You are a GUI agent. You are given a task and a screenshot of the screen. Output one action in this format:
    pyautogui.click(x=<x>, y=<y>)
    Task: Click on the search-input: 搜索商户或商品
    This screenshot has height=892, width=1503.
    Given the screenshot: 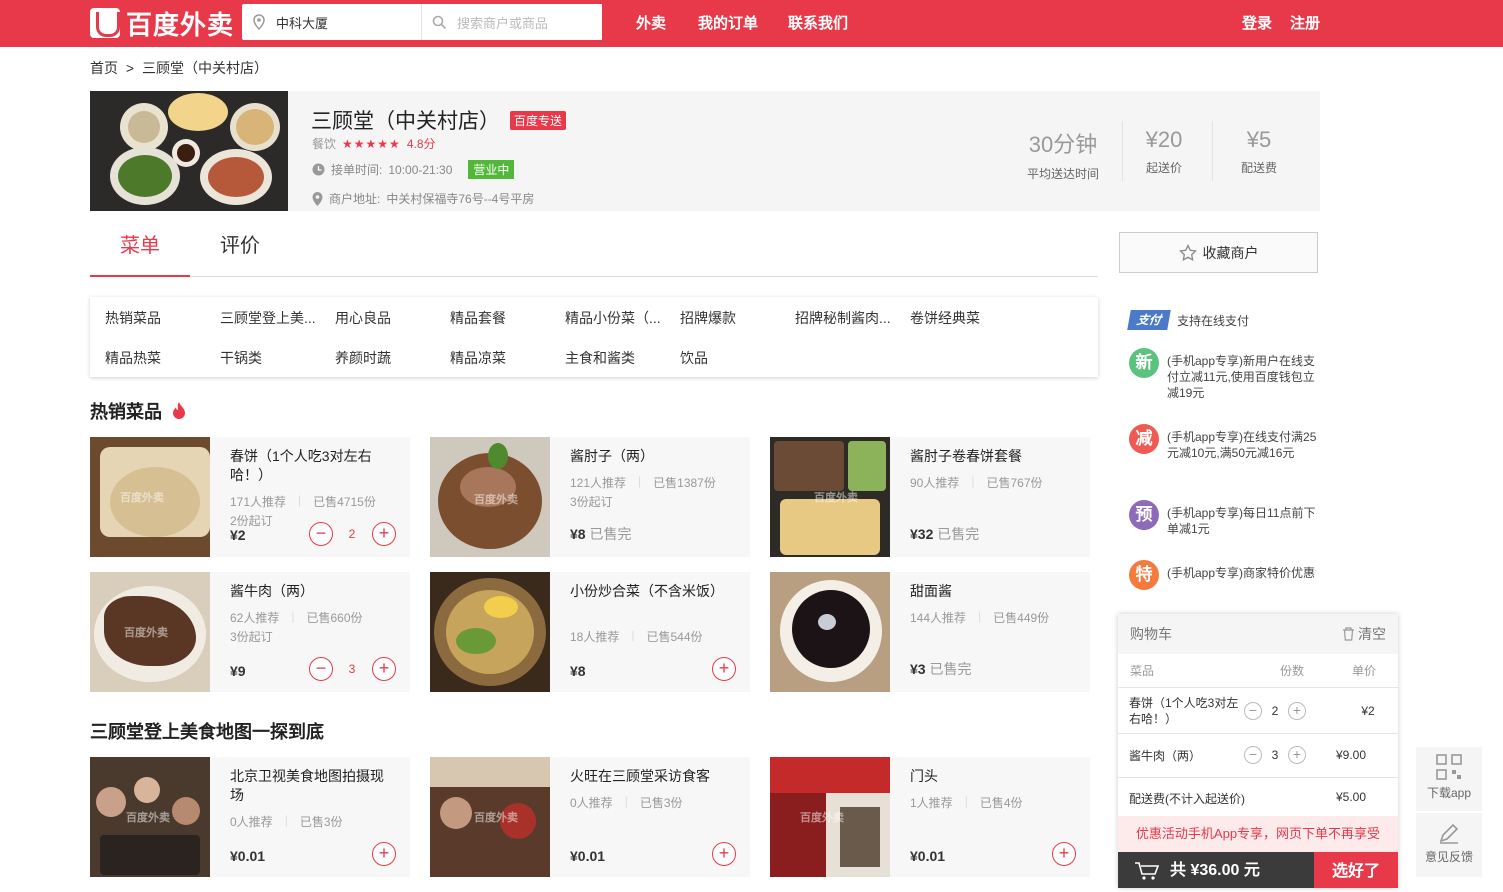 What is the action you would take?
    pyautogui.click(x=512, y=22)
    